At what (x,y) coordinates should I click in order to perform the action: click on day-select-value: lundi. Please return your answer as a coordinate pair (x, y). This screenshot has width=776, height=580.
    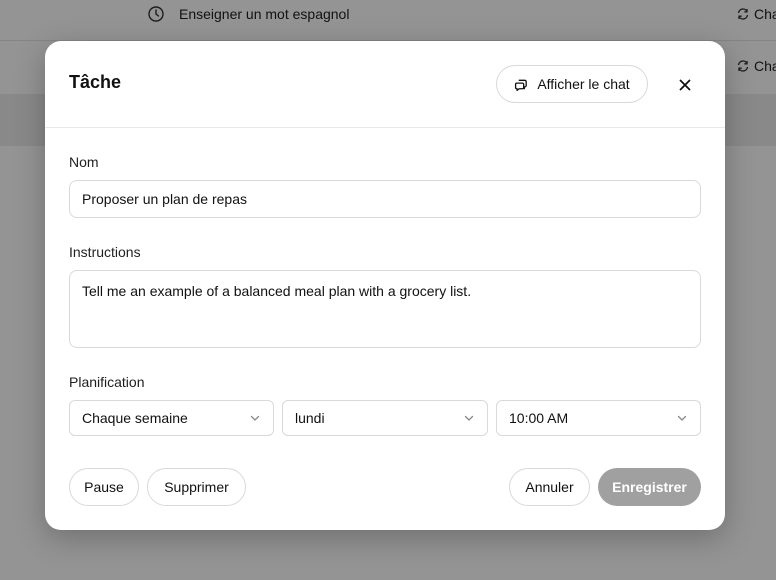
    Looking at the image, I should click on (310, 418).